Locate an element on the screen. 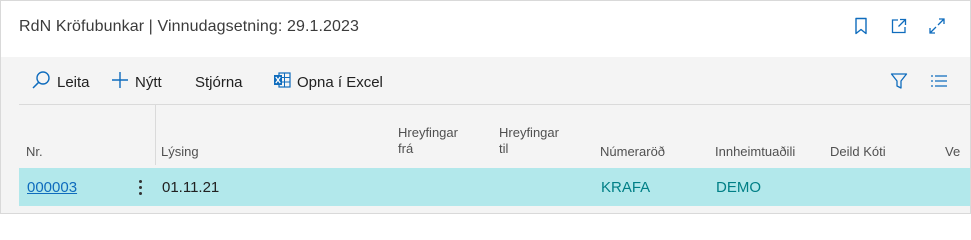 Image resolution: width=971 pixels, height=240 pixels. column-header-hreyfingar-fra-line2: frá is located at coordinates (406, 148).